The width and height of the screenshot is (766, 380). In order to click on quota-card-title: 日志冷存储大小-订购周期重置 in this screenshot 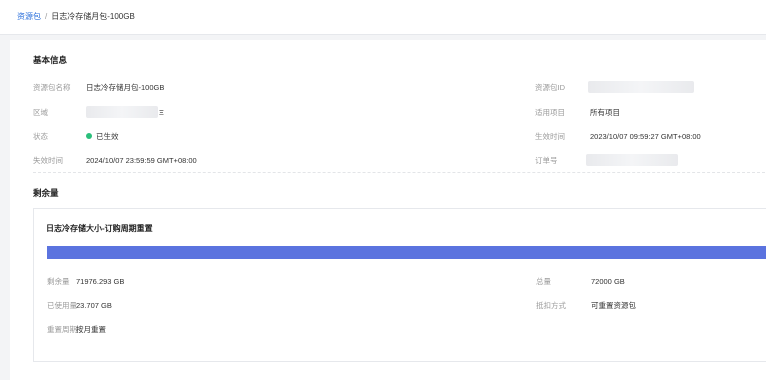, I will do `click(99, 228)`.